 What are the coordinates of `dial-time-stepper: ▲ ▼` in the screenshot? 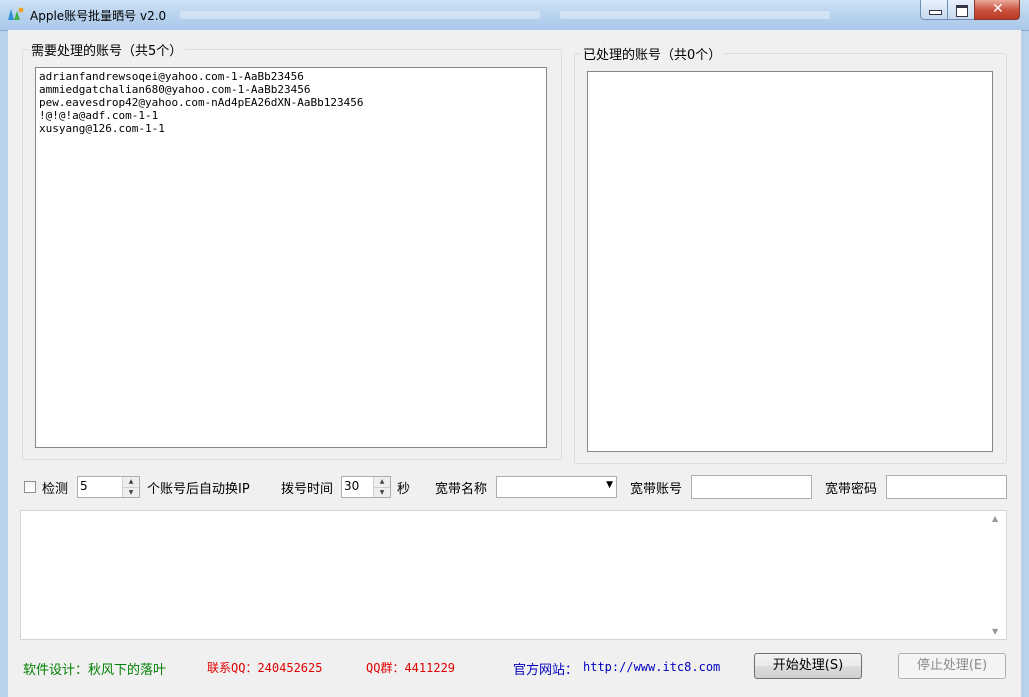 It's located at (366, 487).